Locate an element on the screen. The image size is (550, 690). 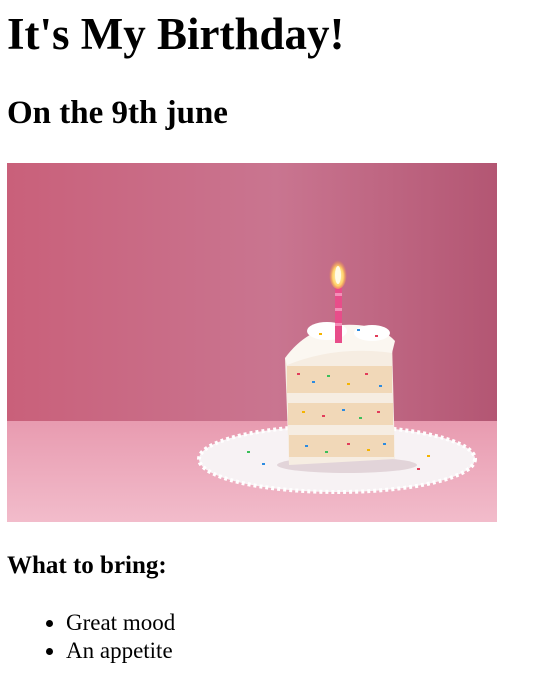
page-subtitle: On the 9th june is located at coordinates (117, 113).